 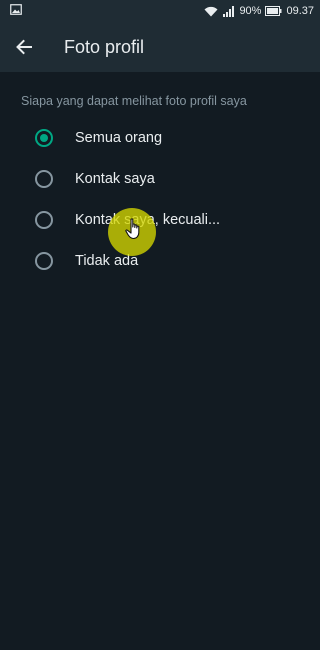 I want to click on image-icon, so click(x=16, y=9).